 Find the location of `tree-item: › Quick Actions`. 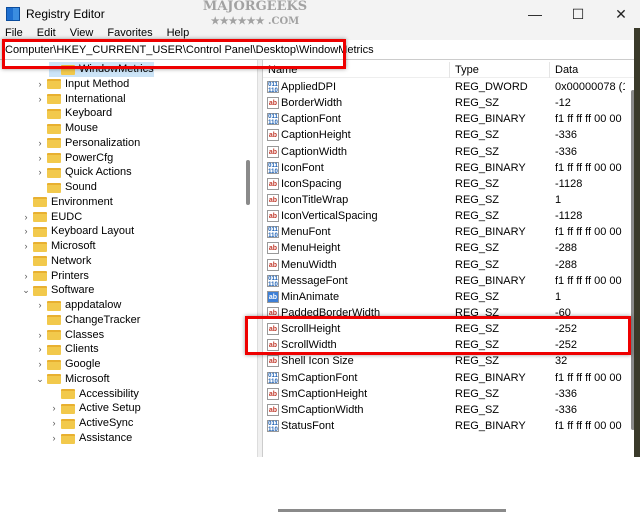

tree-item: › Quick Actions is located at coordinates (83, 172).